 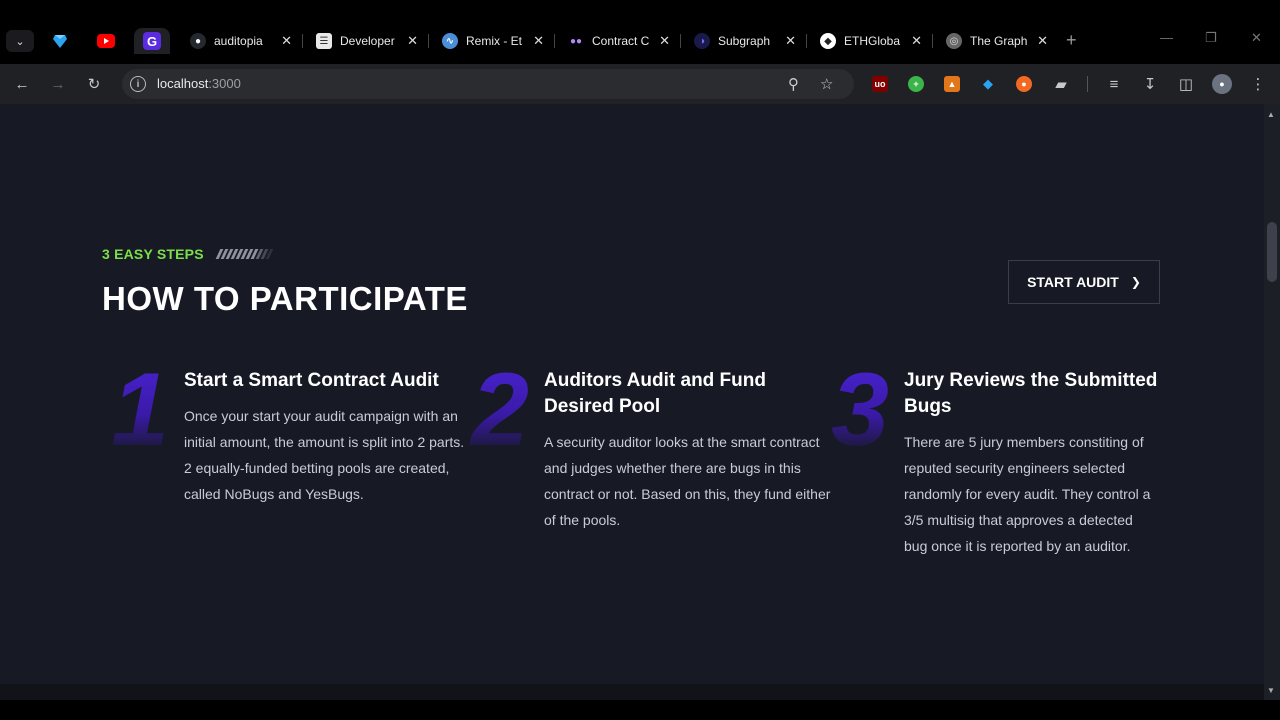 I want to click on g-logo-icon: G, so click(x=152, y=41).